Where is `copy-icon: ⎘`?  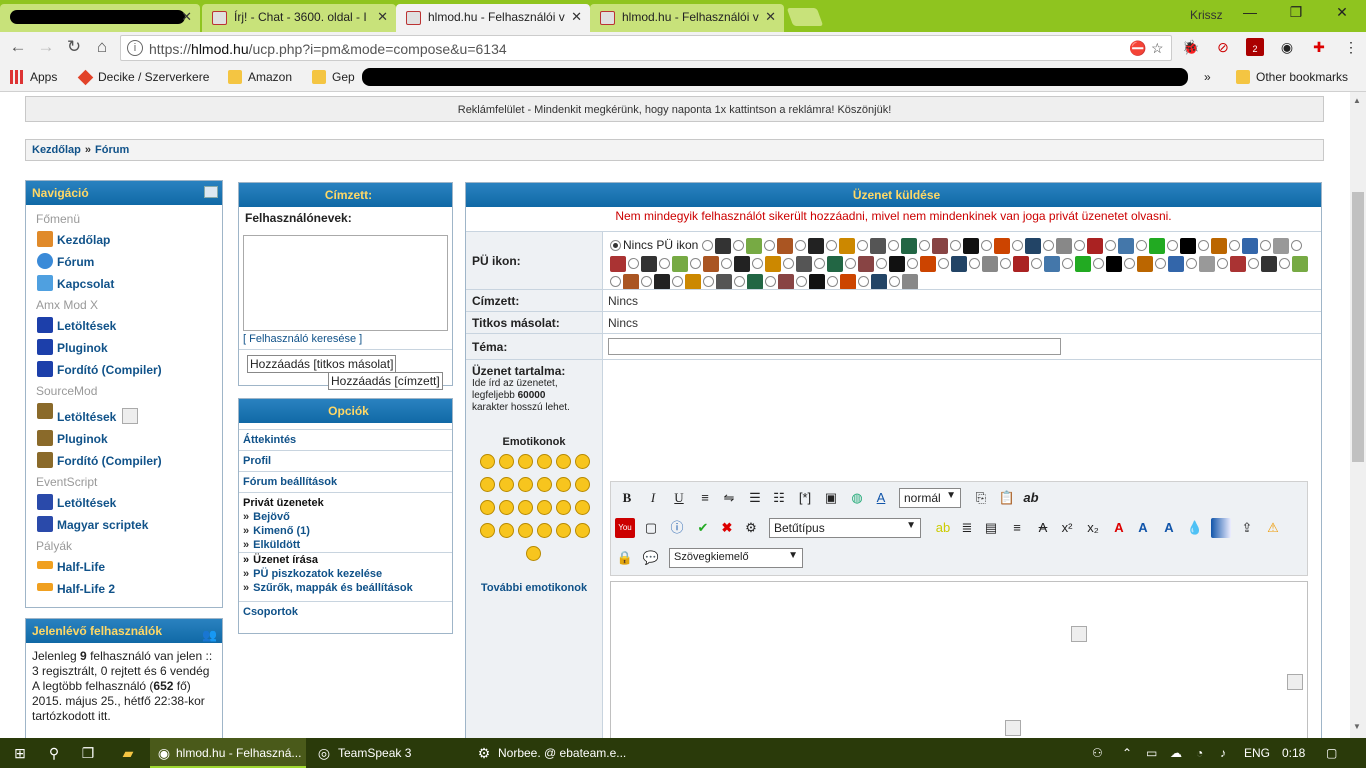
copy-icon: ⎘ is located at coordinates (981, 498).